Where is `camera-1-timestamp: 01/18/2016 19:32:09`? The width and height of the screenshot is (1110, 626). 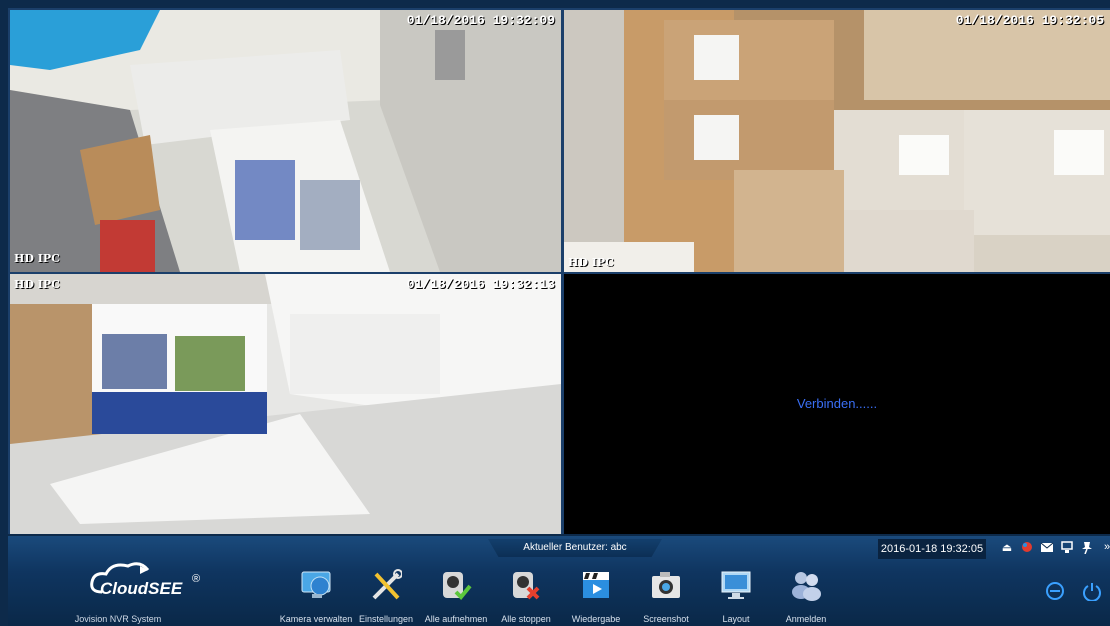
camera-1-timestamp: 01/18/2016 19:32:09 is located at coordinates (480, 20).